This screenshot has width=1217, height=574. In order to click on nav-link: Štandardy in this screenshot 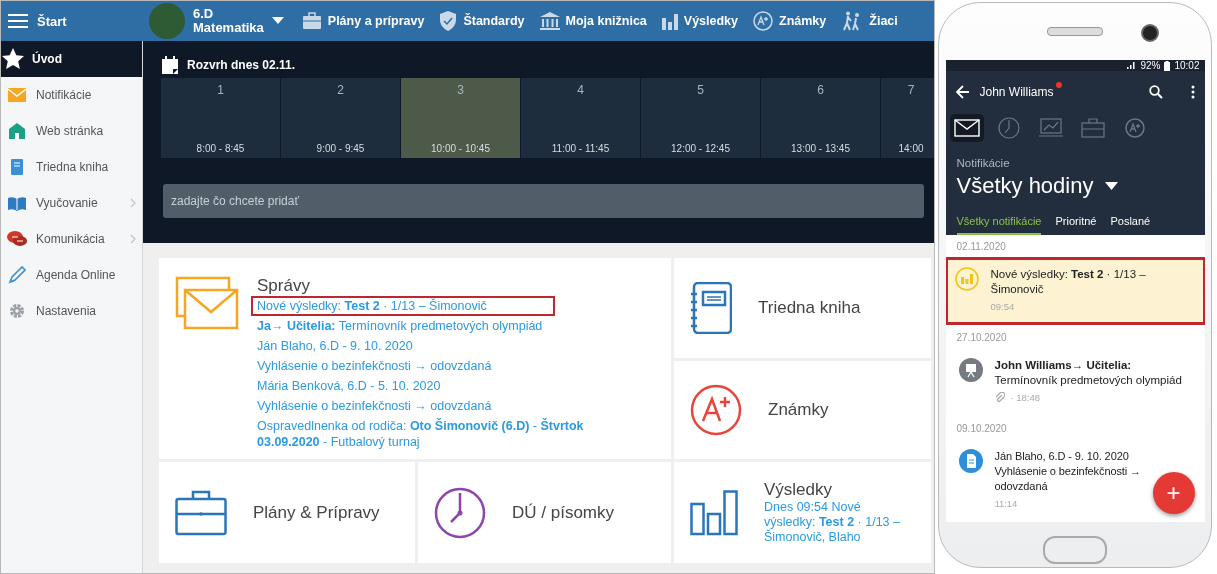, I will do `click(482, 21)`.